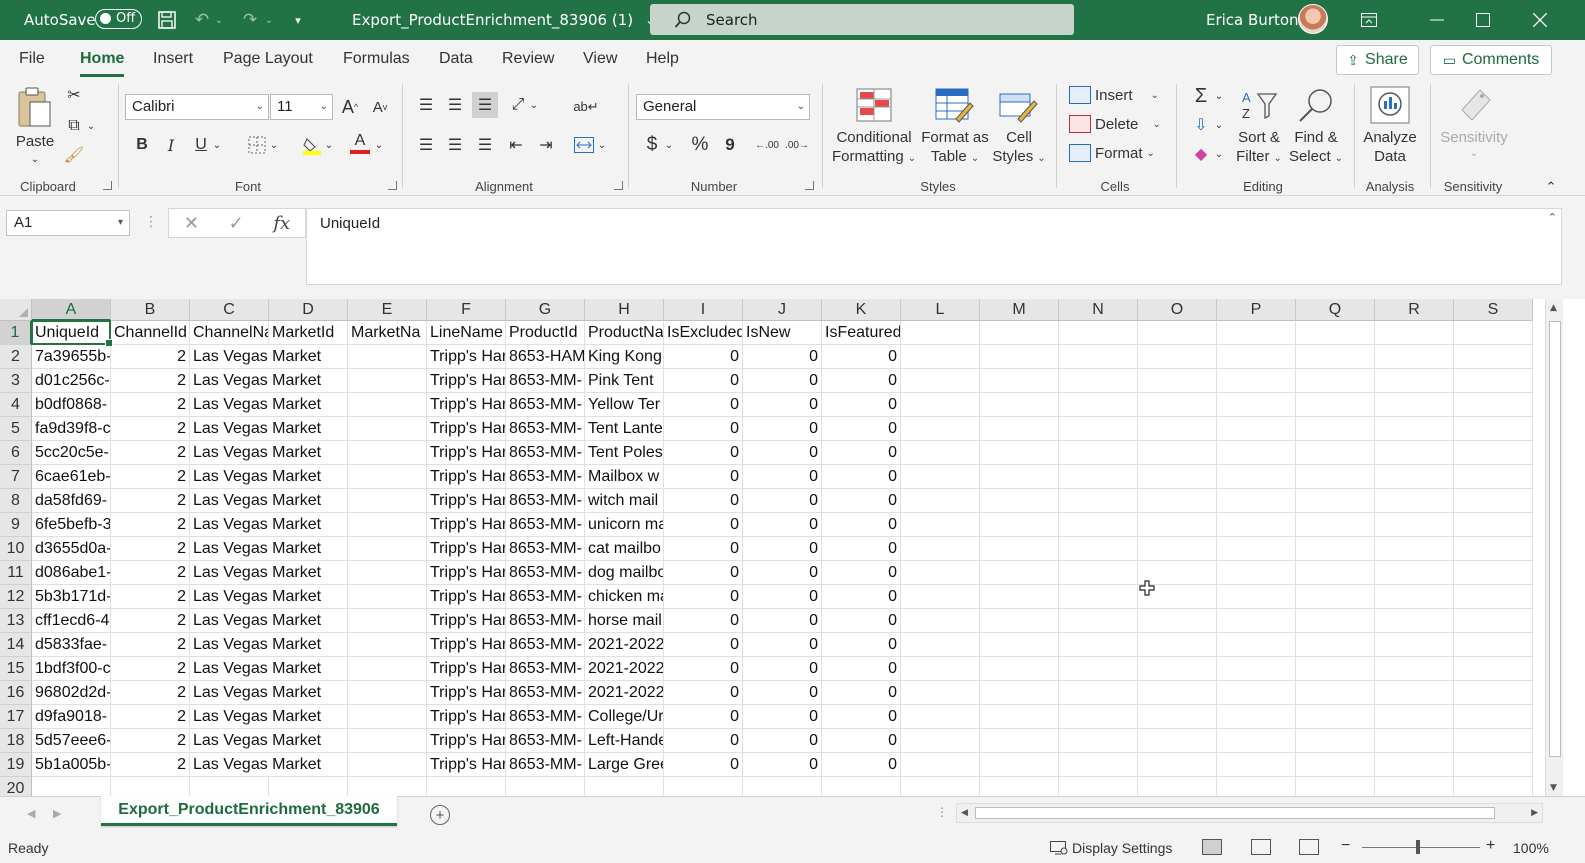  I want to click on cell-b8: 2, so click(150, 501).